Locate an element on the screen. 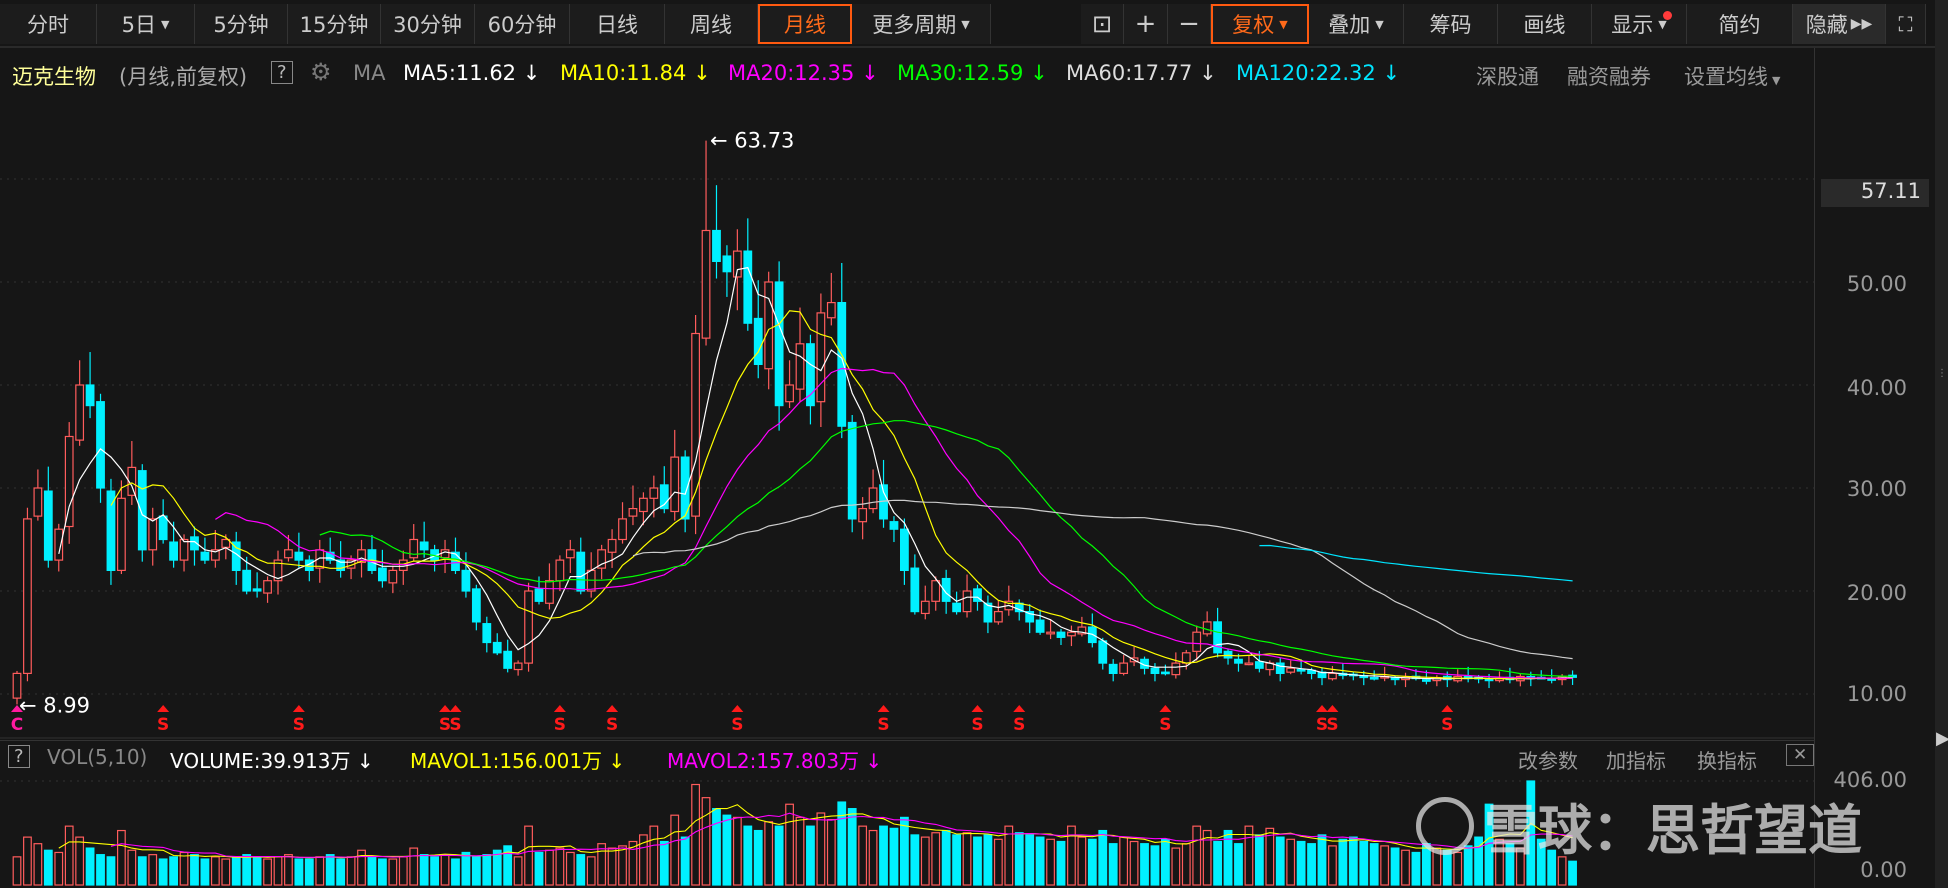  close-indicator-button: ✕ is located at coordinates (1800, 755).